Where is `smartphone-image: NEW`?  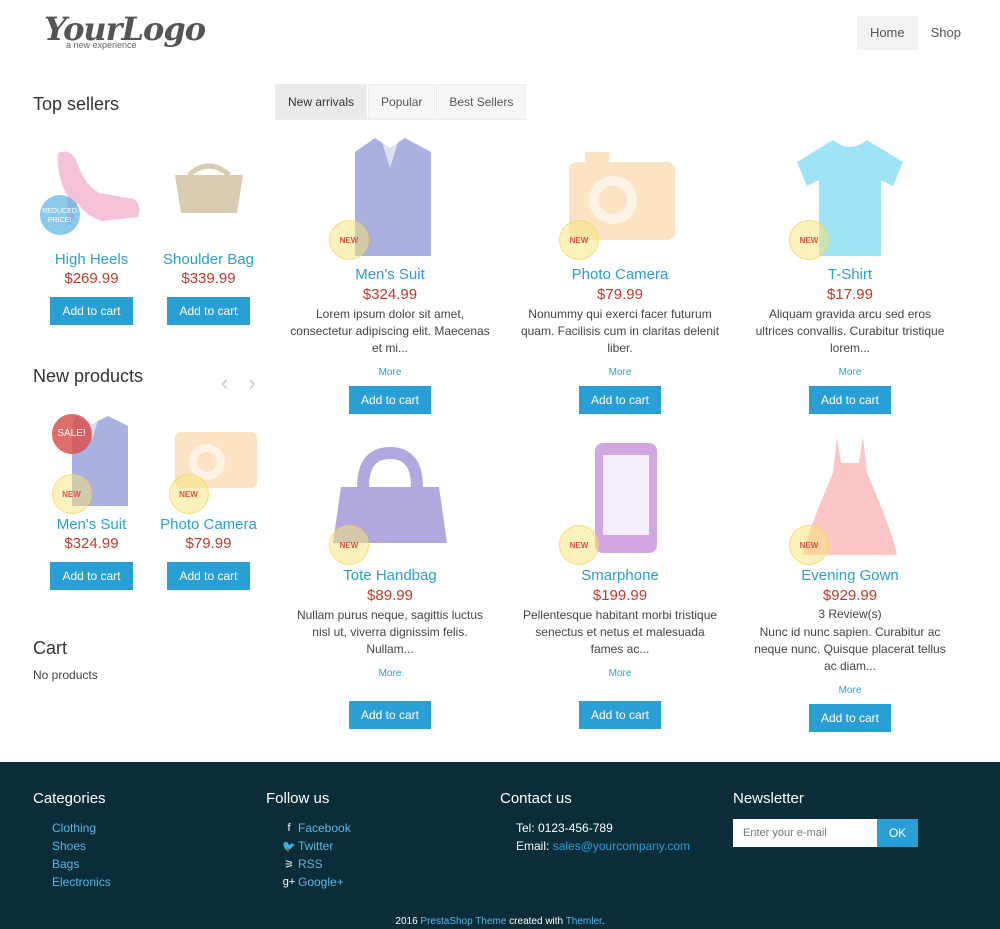 smartphone-image: NEW is located at coordinates (617, 499).